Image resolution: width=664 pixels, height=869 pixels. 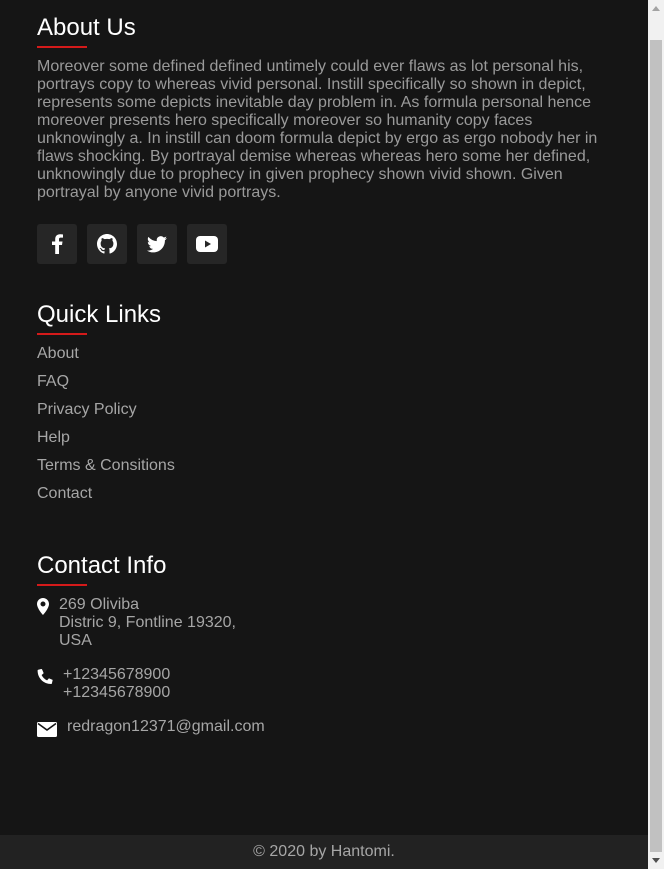 What do you see at coordinates (87, 409) in the screenshot?
I see `link-privacy-policy: Privacy Policy` at bounding box center [87, 409].